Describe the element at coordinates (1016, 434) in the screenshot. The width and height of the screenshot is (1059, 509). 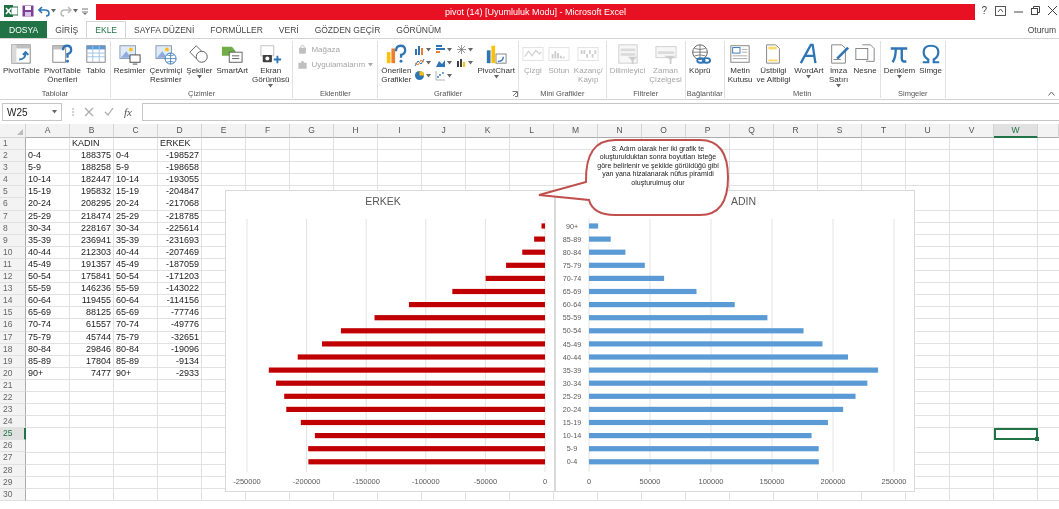
I see `active-cell` at that location.